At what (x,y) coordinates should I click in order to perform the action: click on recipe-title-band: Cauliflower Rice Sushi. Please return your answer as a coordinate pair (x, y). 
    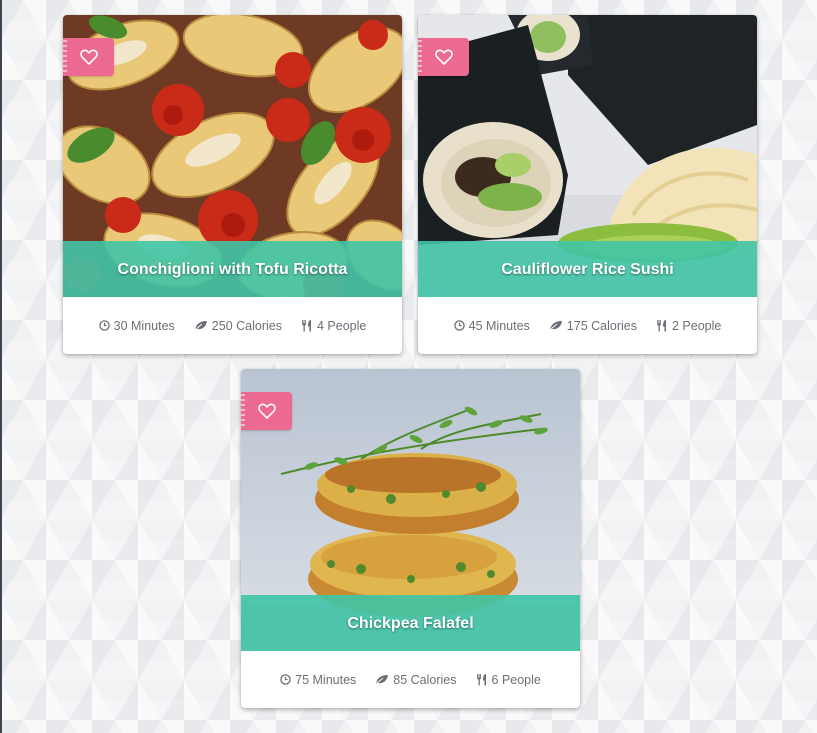
    Looking at the image, I should click on (587, 269).